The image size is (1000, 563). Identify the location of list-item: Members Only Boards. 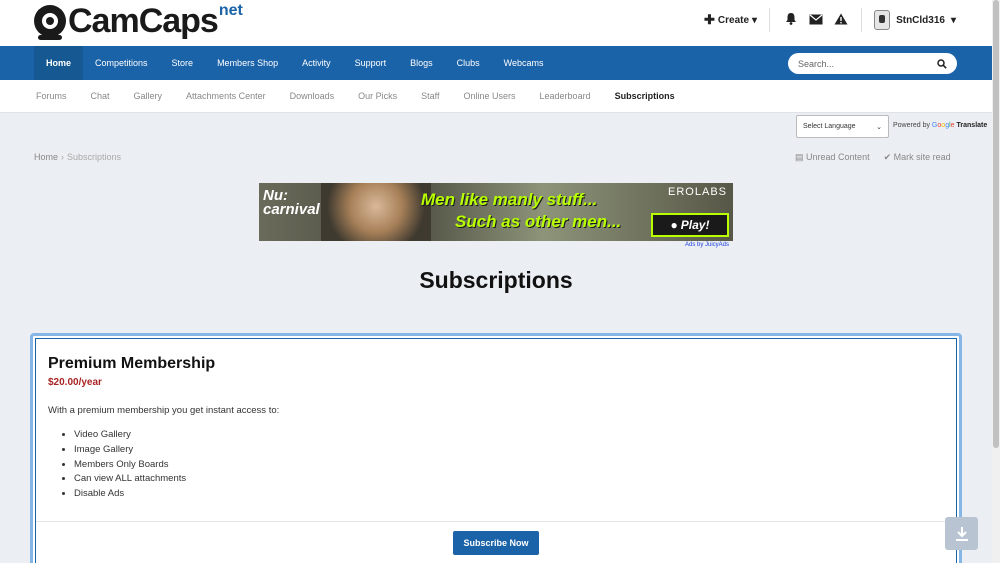
(130, 465).